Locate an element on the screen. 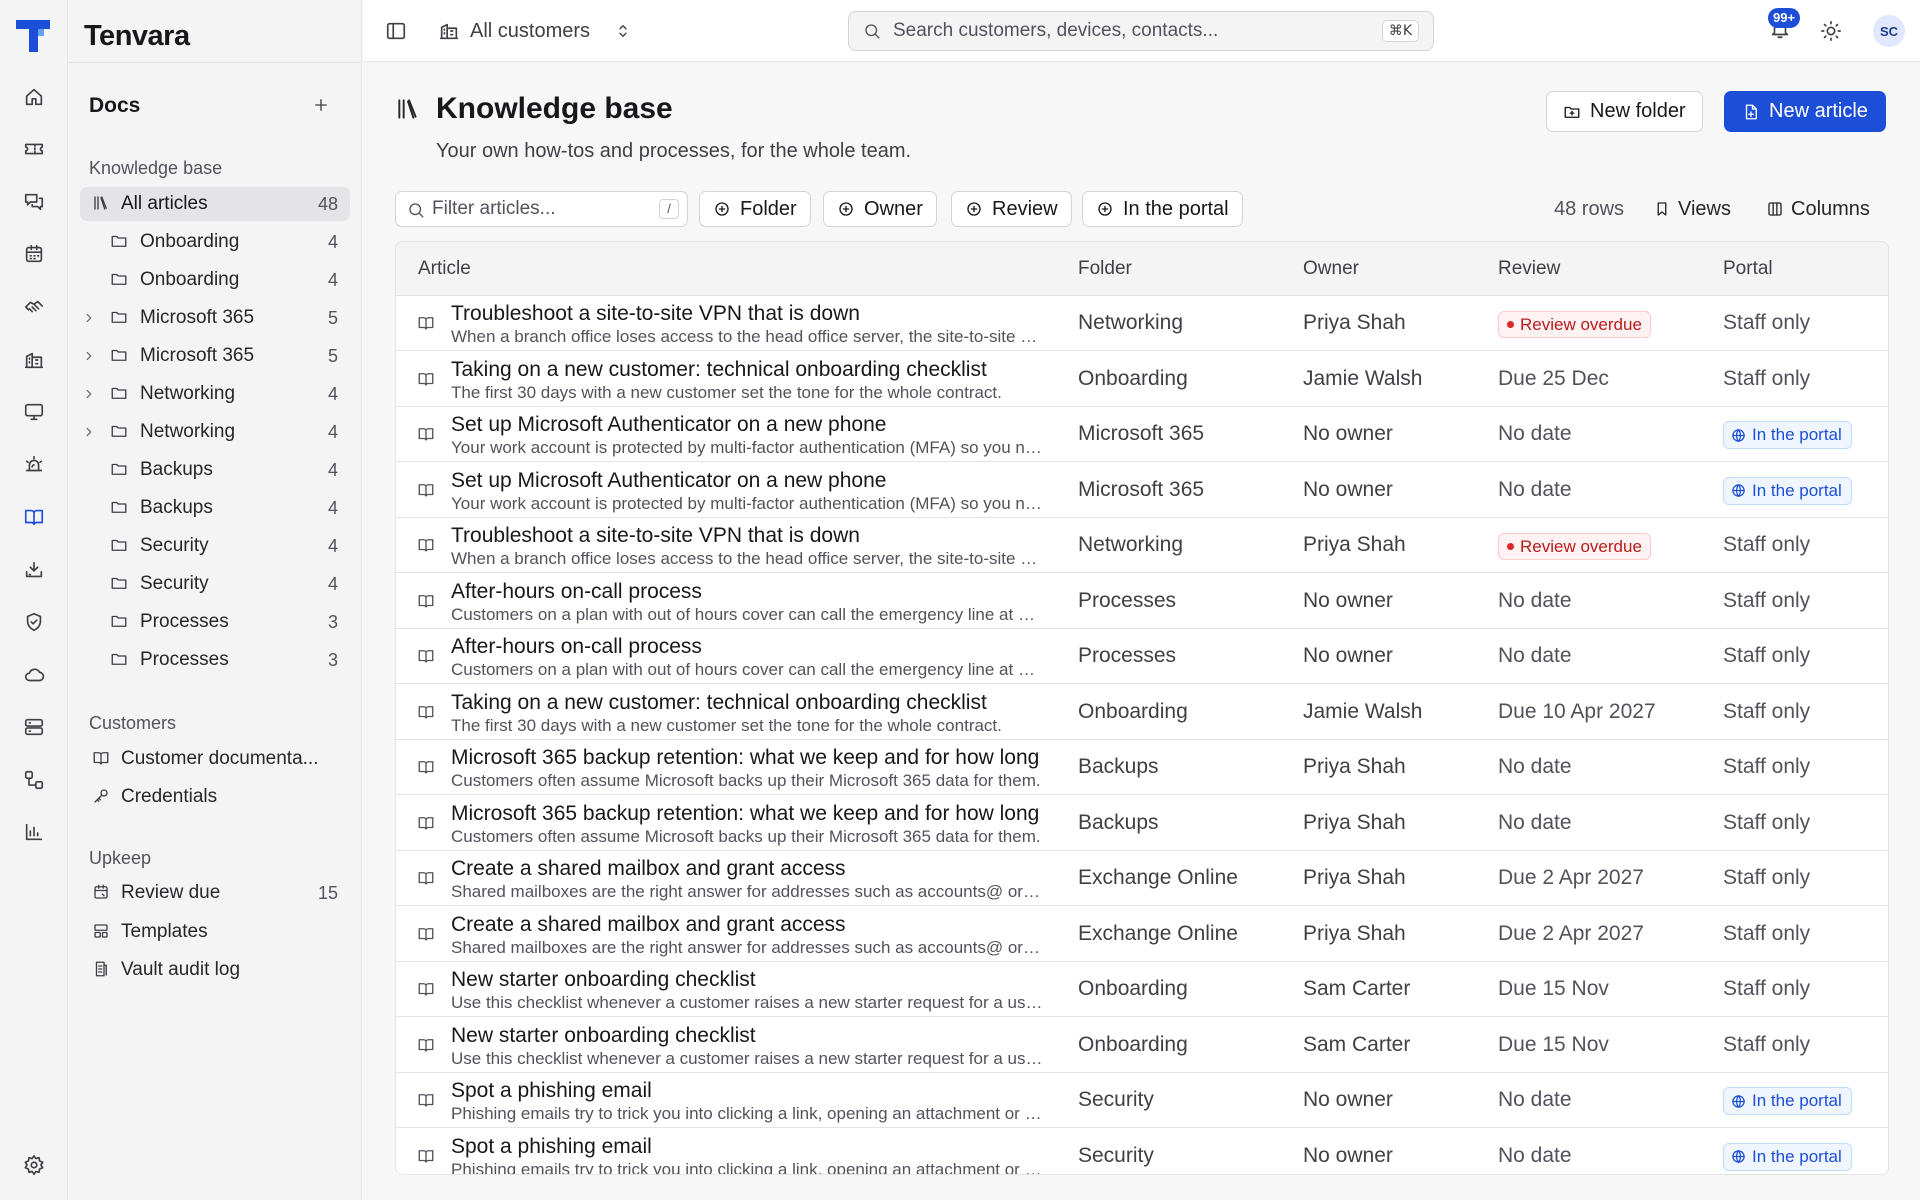 This screenshot has height=1200, width=1920. filter-chip-review: Review is located at coordinates (1011, 209).